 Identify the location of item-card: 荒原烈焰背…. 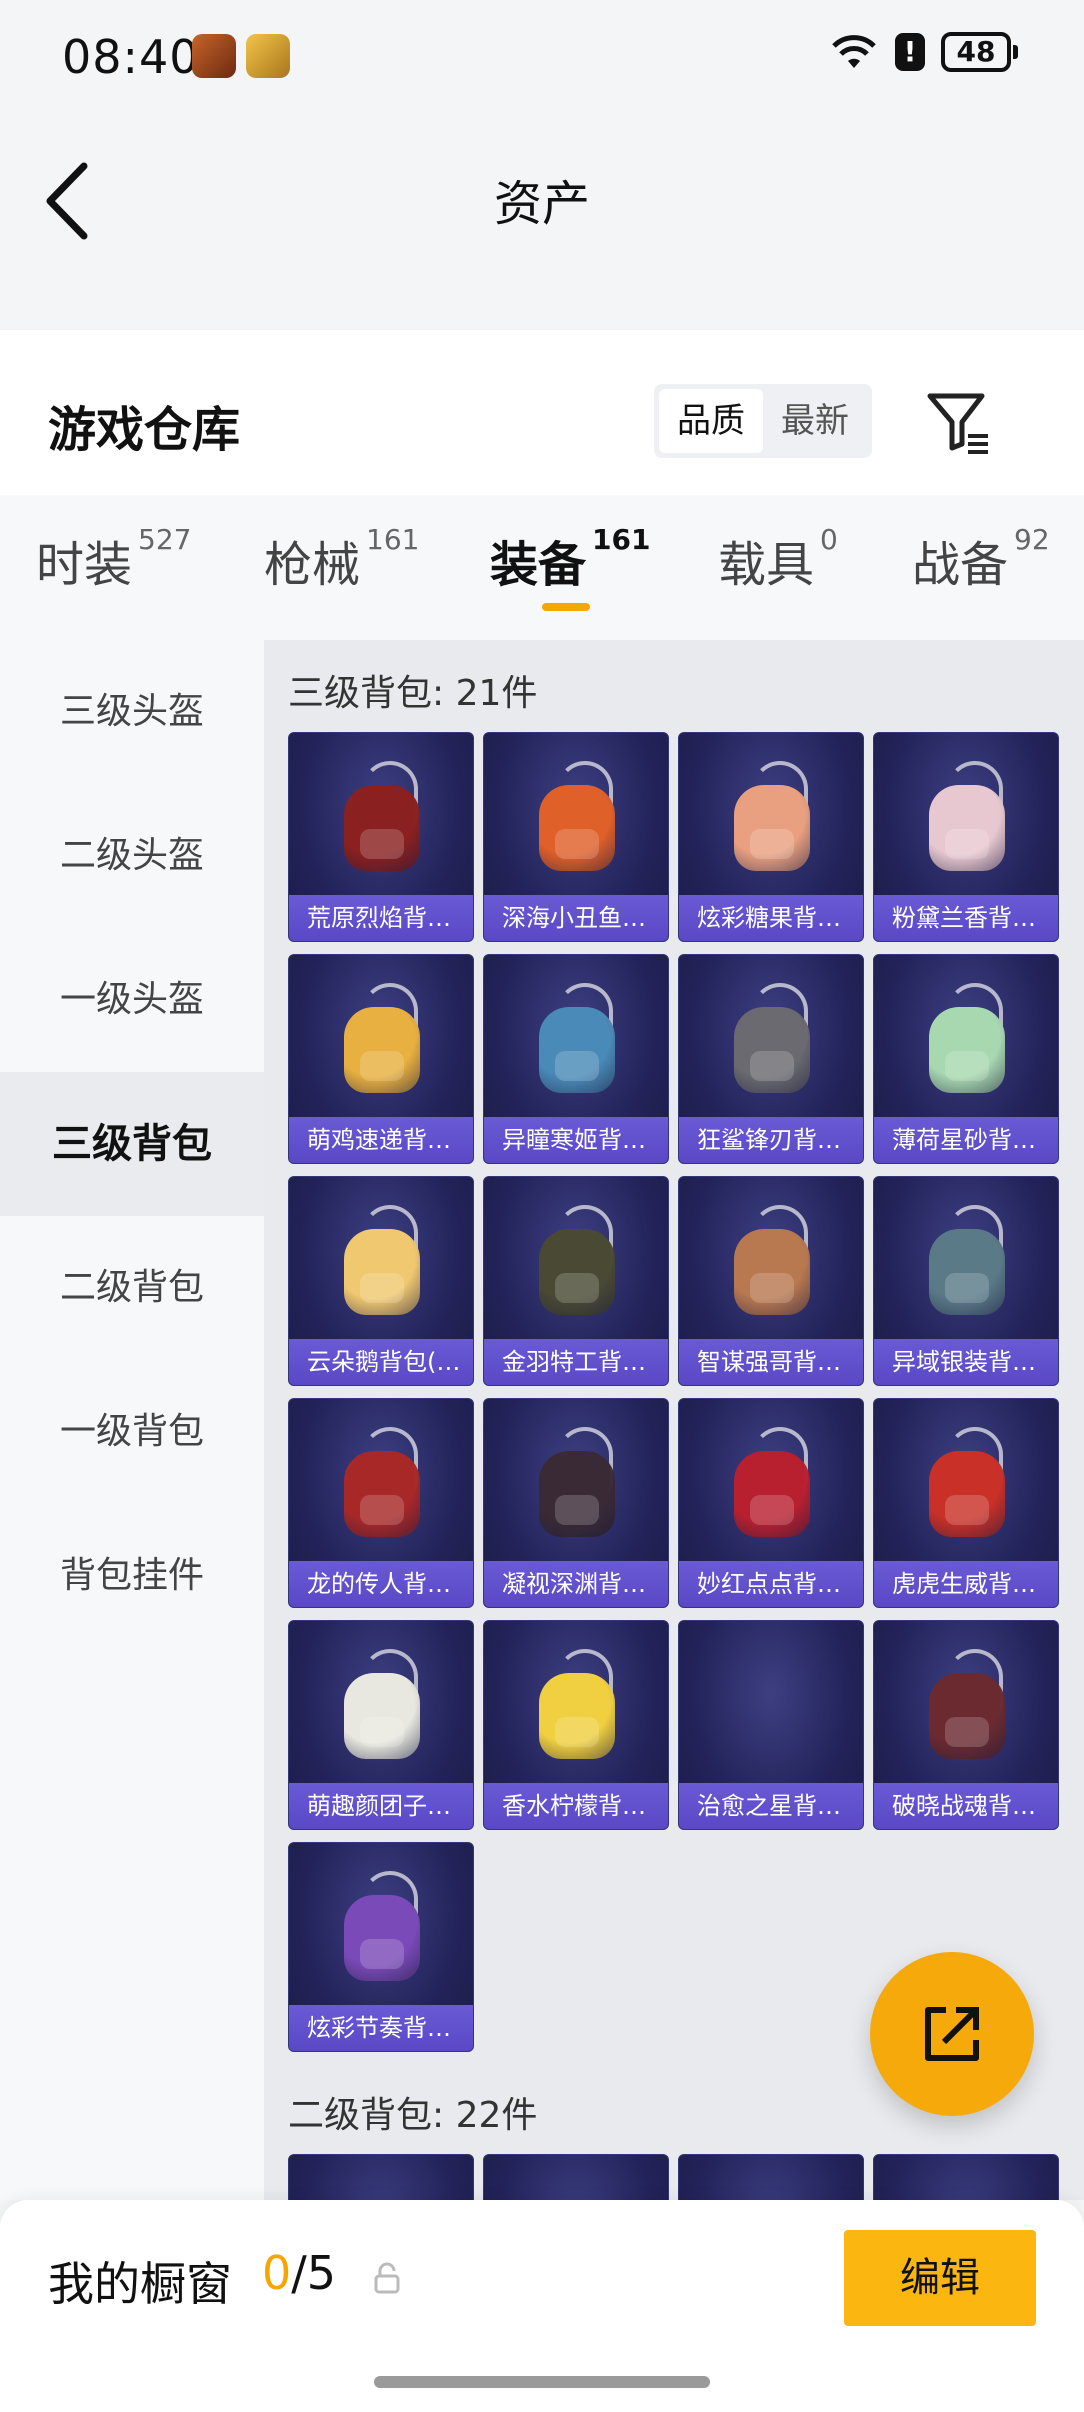
(381, 837).